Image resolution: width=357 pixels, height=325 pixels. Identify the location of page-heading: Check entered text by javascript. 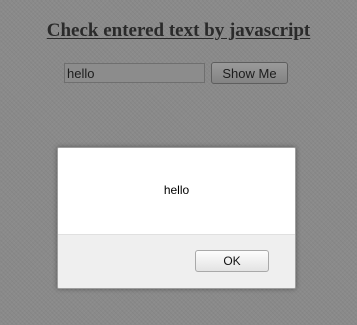
(178, 30).